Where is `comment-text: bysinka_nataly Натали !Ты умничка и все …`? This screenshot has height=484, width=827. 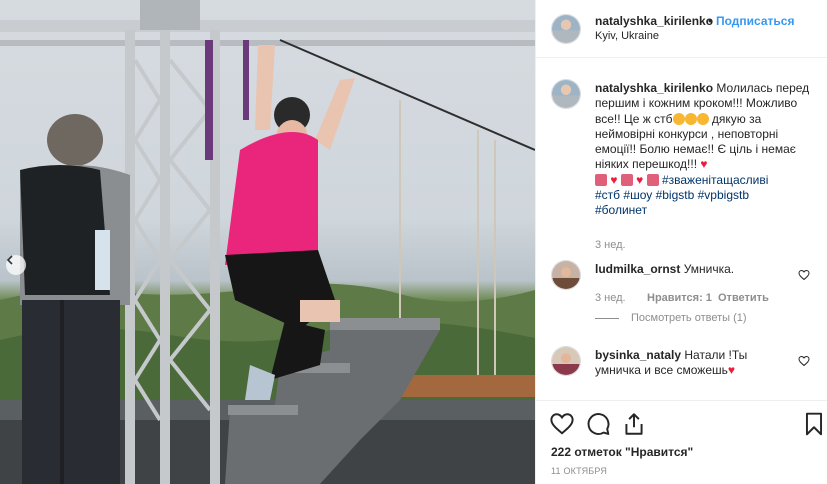
comment-text: bysinka_nataly Натали !Ты умничка и все … is located at coordinates (692, 363).